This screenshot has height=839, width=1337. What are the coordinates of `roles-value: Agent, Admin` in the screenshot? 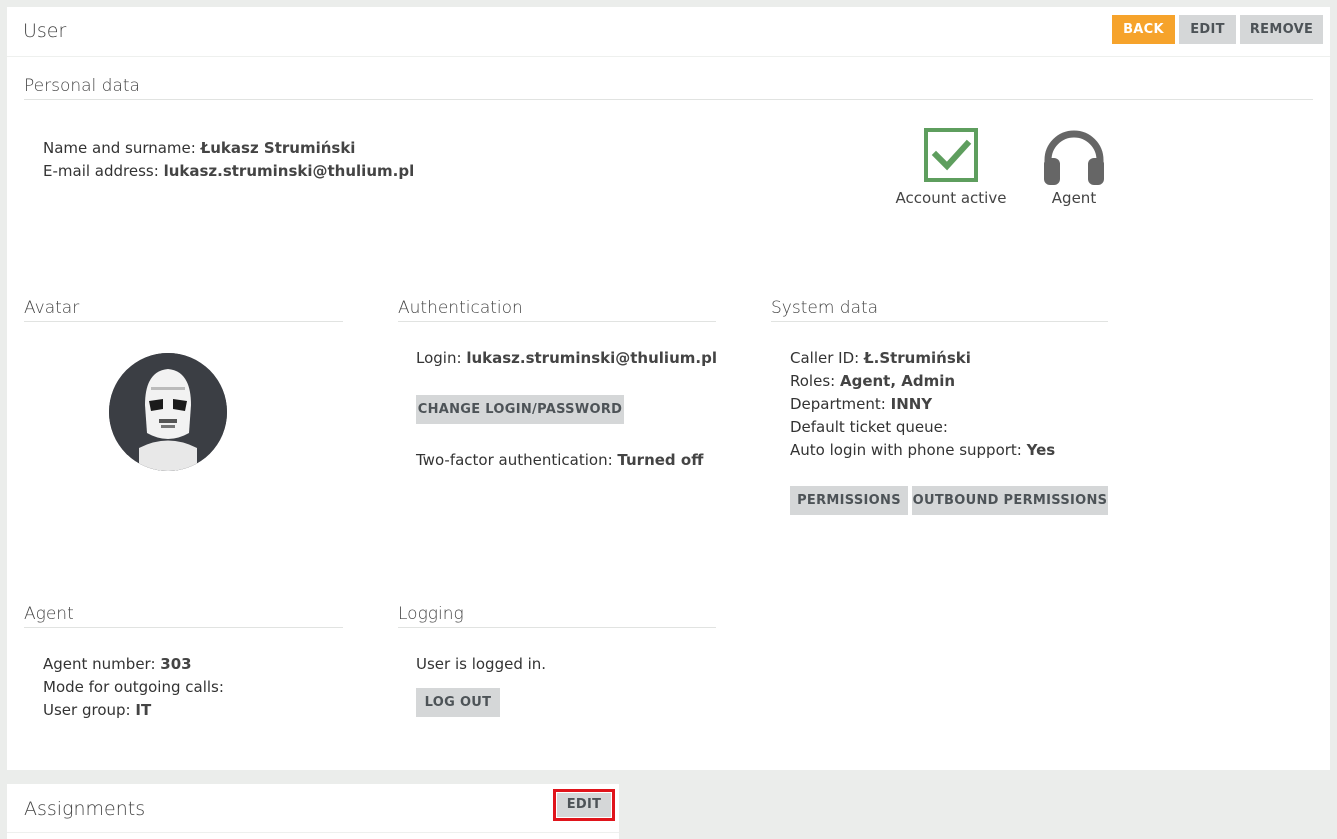 It's located at (897, 381).